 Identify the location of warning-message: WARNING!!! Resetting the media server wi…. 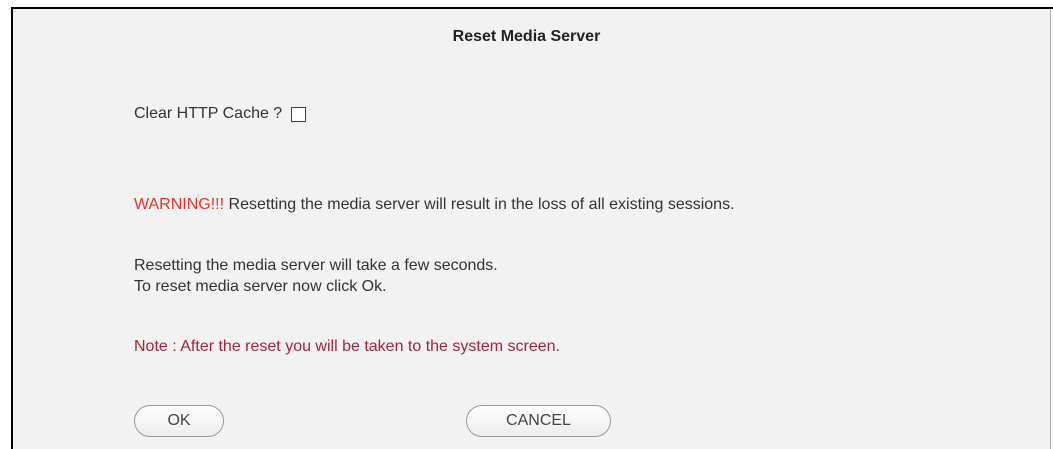
(434, 205).